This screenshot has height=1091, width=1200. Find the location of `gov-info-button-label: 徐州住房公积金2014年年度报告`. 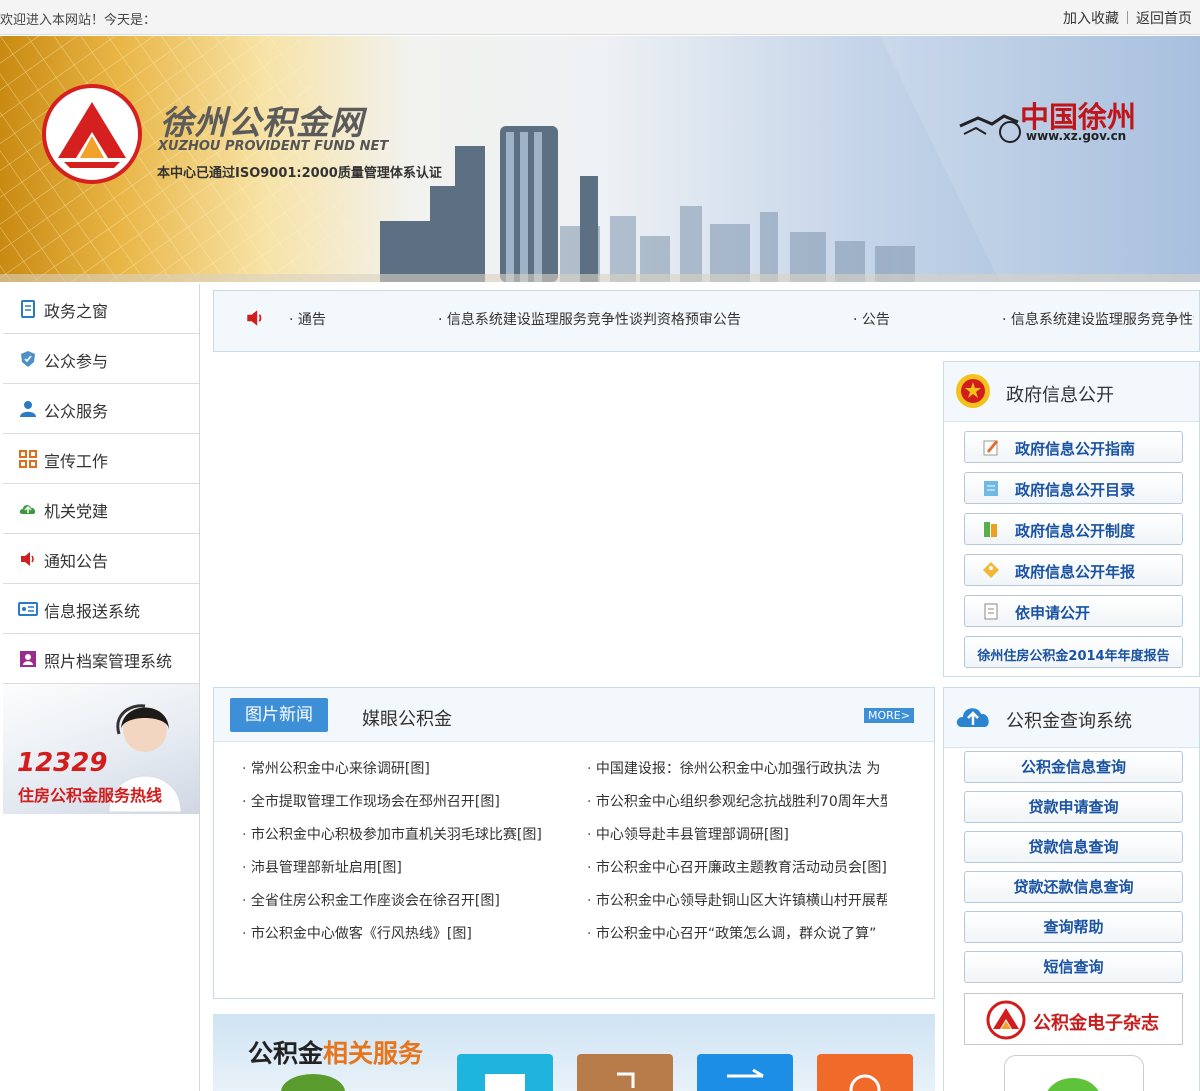

gov-info-button-label: 徐州住房公积金2014年年度报告 is located at coordinates (1073, 656).